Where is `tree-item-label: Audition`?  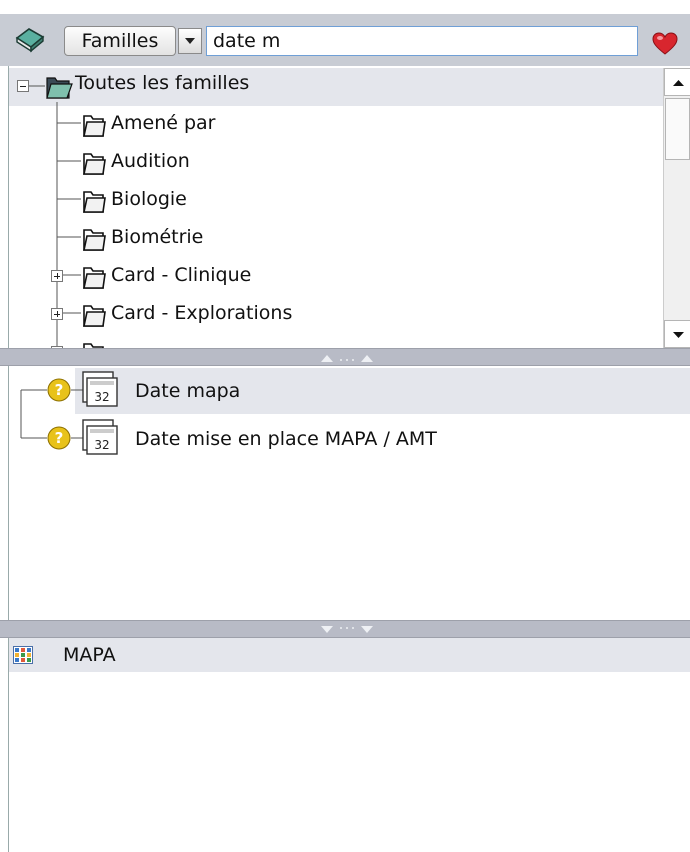 tree-item-label: Audition is located at coordinates (150, 161).